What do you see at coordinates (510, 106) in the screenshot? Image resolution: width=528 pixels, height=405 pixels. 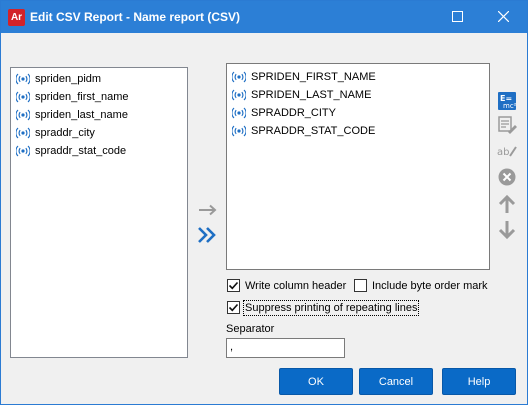 I see `svg-text: mc²` at bounding box center [510, 106].